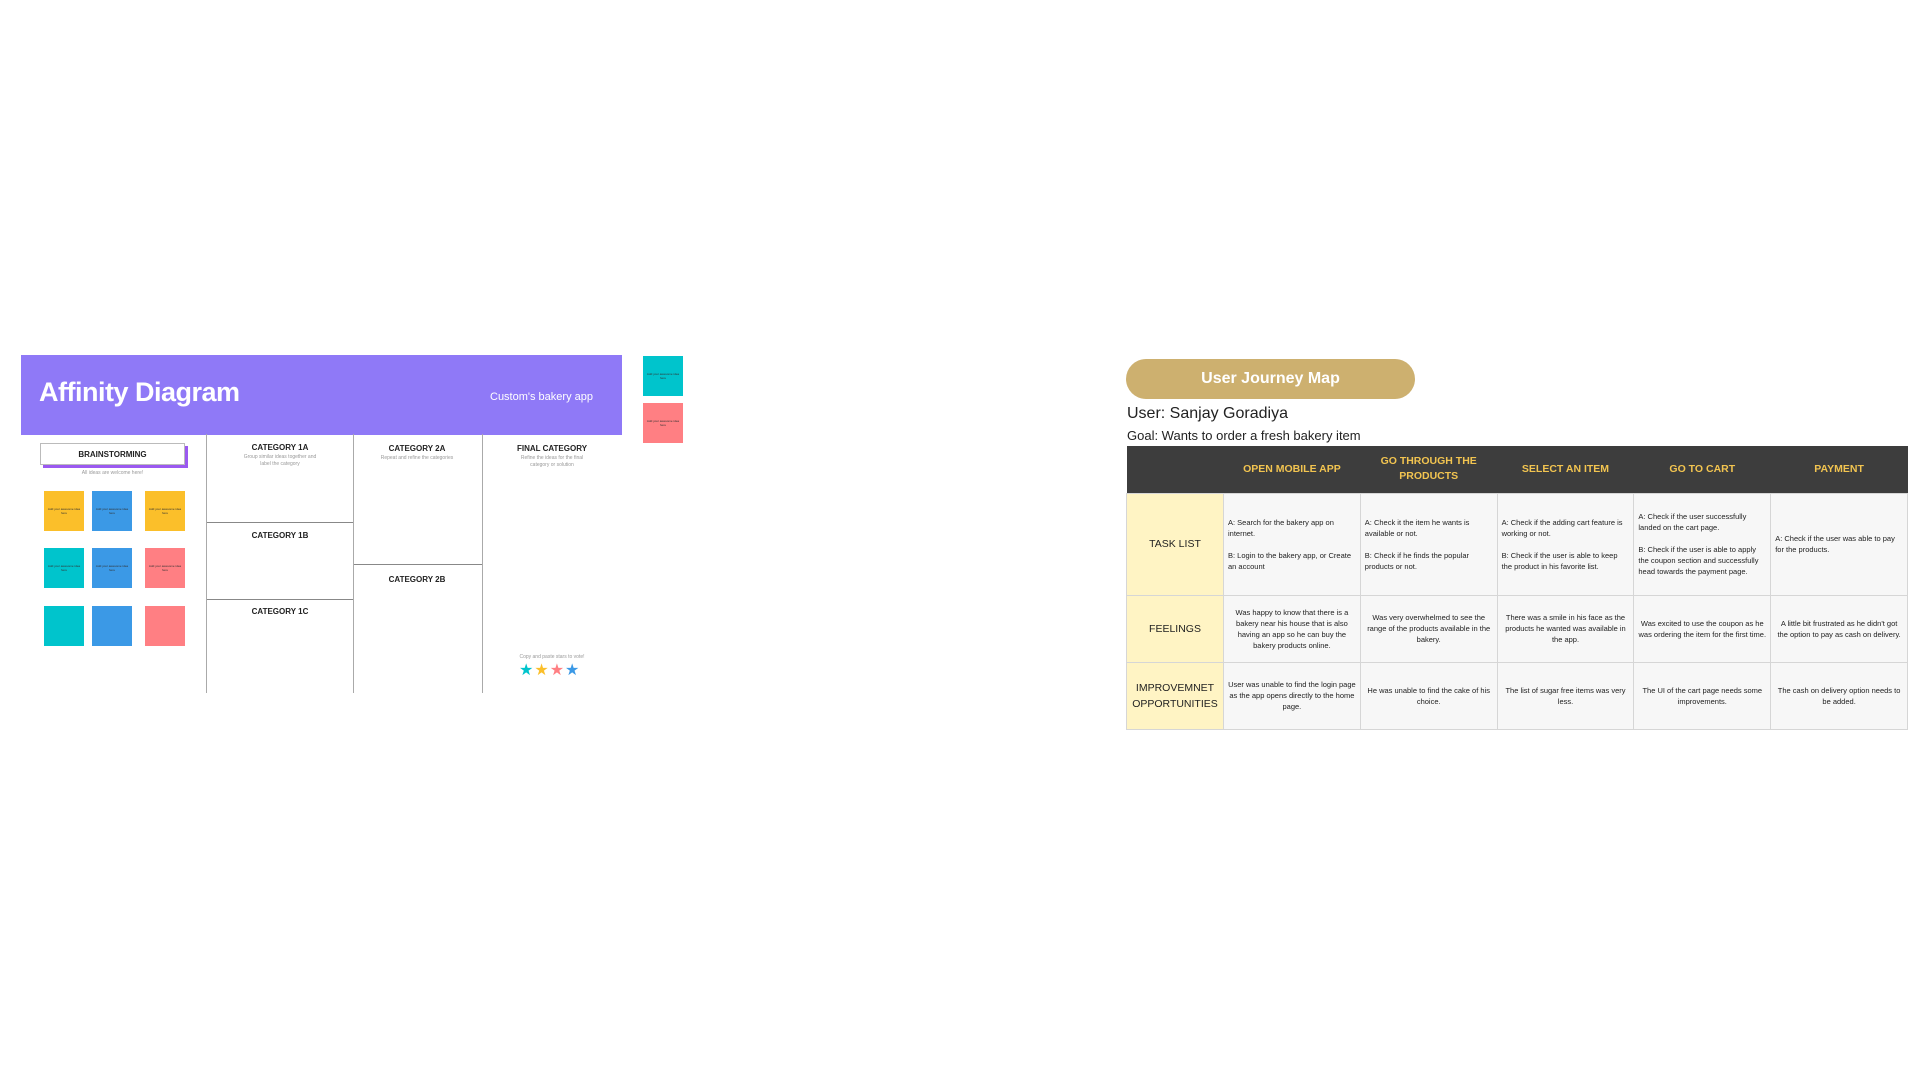 This screenshot has width=1920, height=1080. I want to click on affinity-header: Affinity Diagram Custom's bakery app, so click(321, 395).